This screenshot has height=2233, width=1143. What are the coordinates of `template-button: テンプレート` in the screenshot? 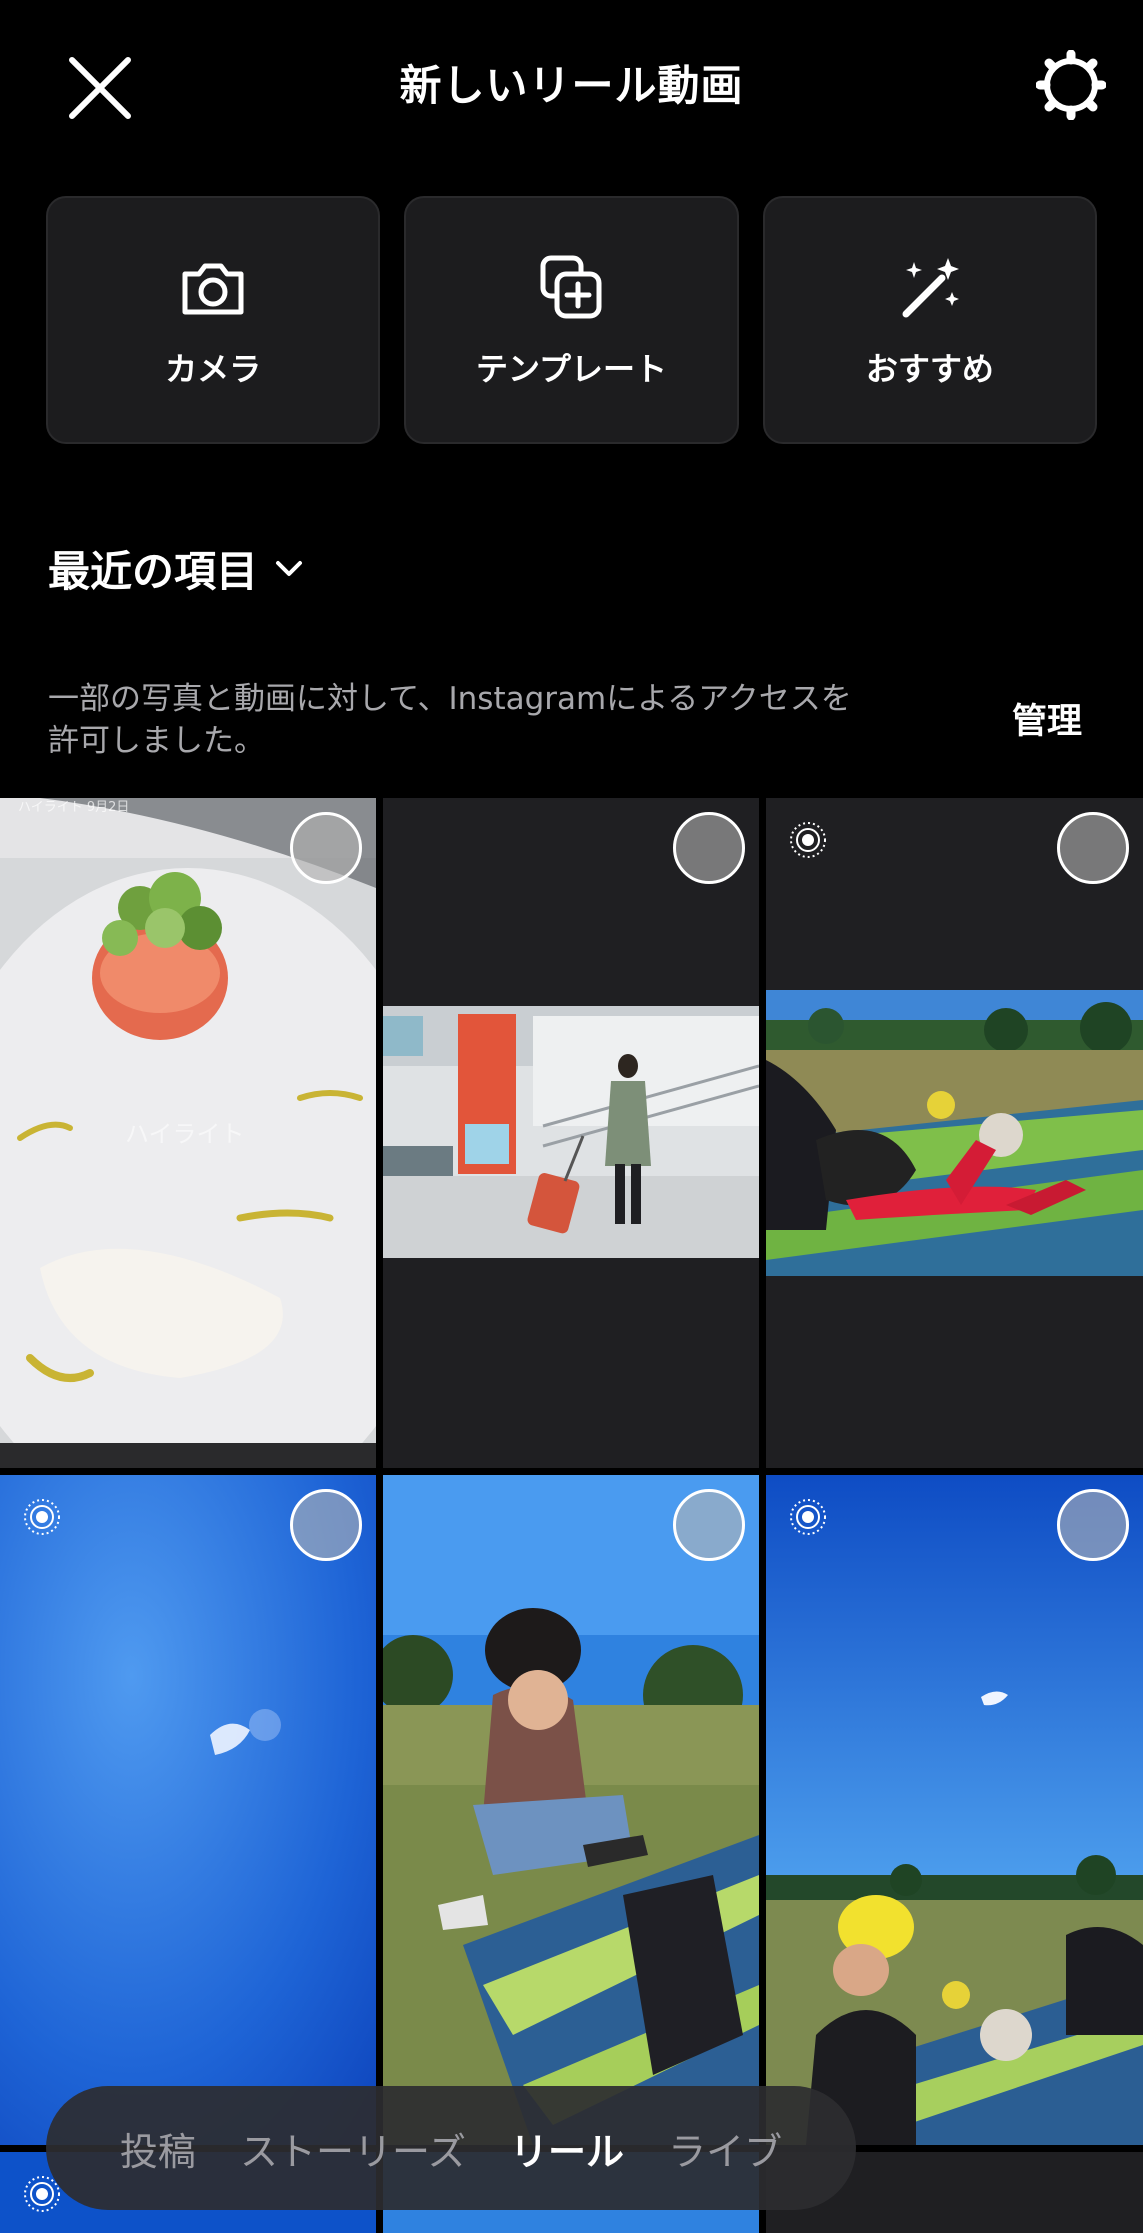 It's located at (571, 320).